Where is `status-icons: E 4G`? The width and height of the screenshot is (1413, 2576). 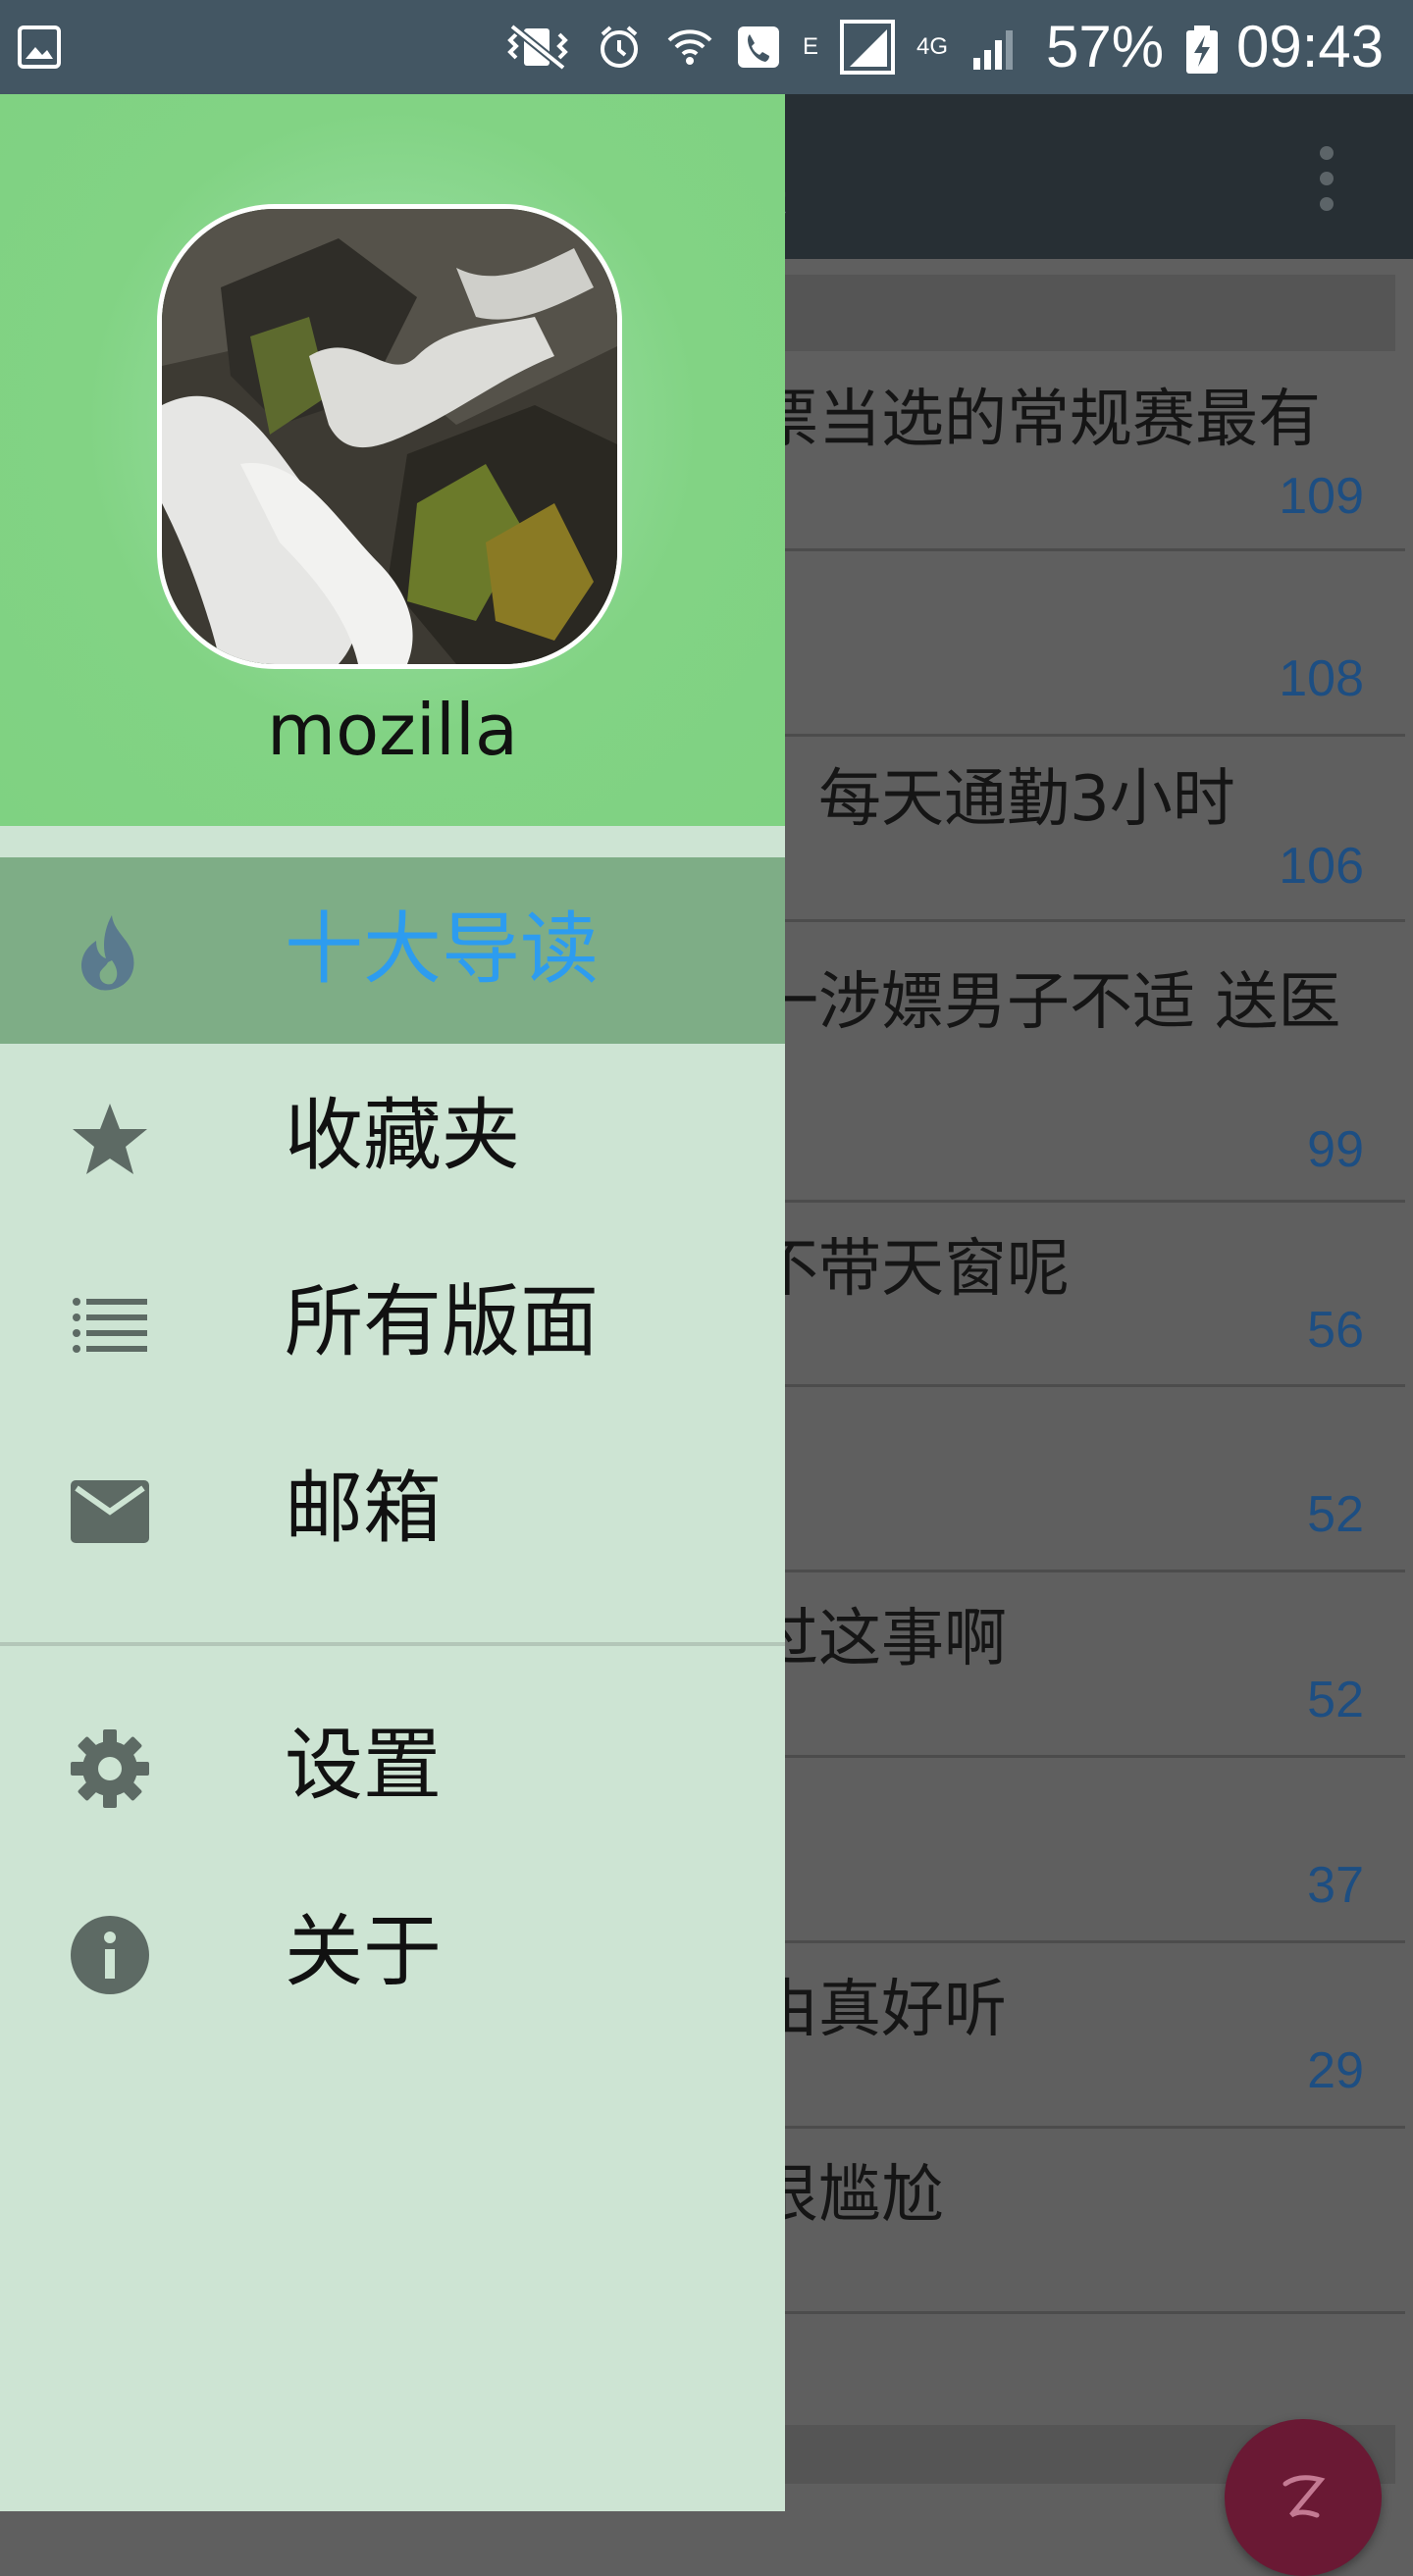
status-icons: E 4G is located at coordinates (771, 47).